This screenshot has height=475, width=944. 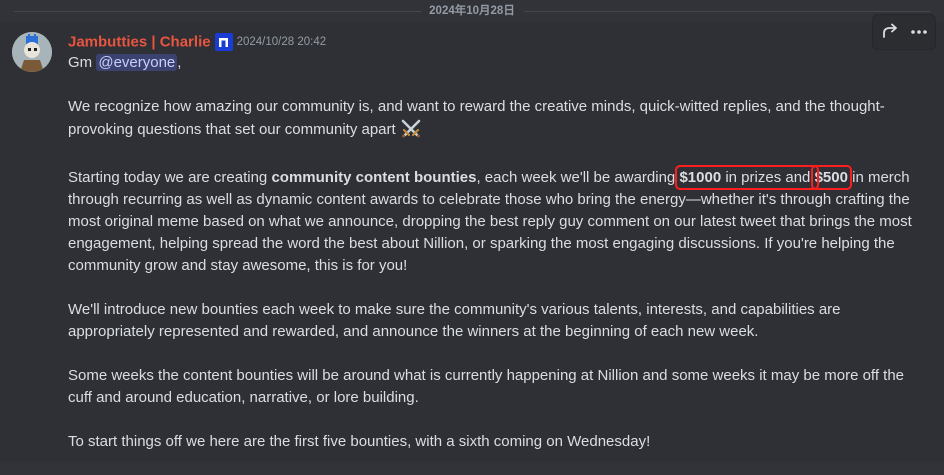 What do you see at coordinates (700, 177) in the screenshot?
I see `prize-amount: $1000` at bounding box center [700, 177].